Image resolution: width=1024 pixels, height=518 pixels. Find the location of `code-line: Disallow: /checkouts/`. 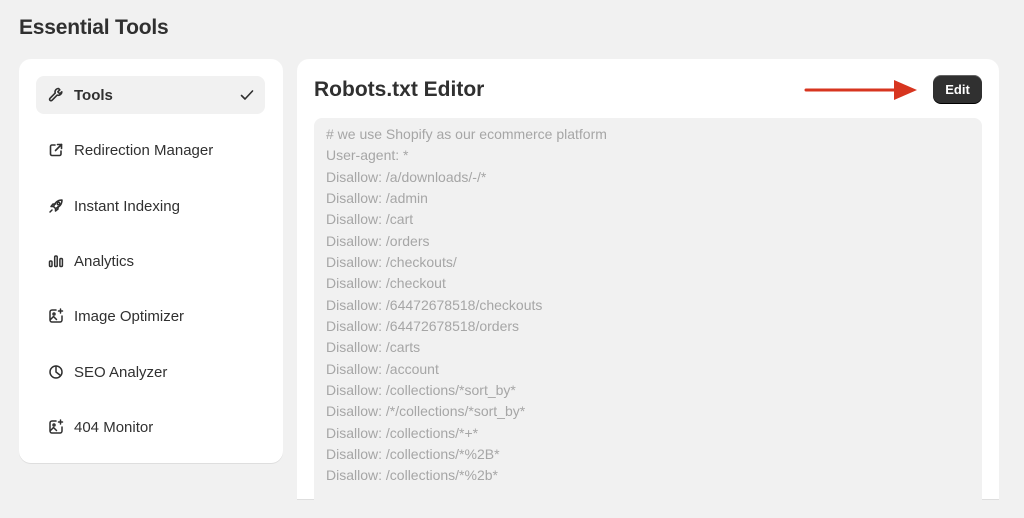

code-line: Disallow: /checkouts/ is located at coordinates (391, 262).